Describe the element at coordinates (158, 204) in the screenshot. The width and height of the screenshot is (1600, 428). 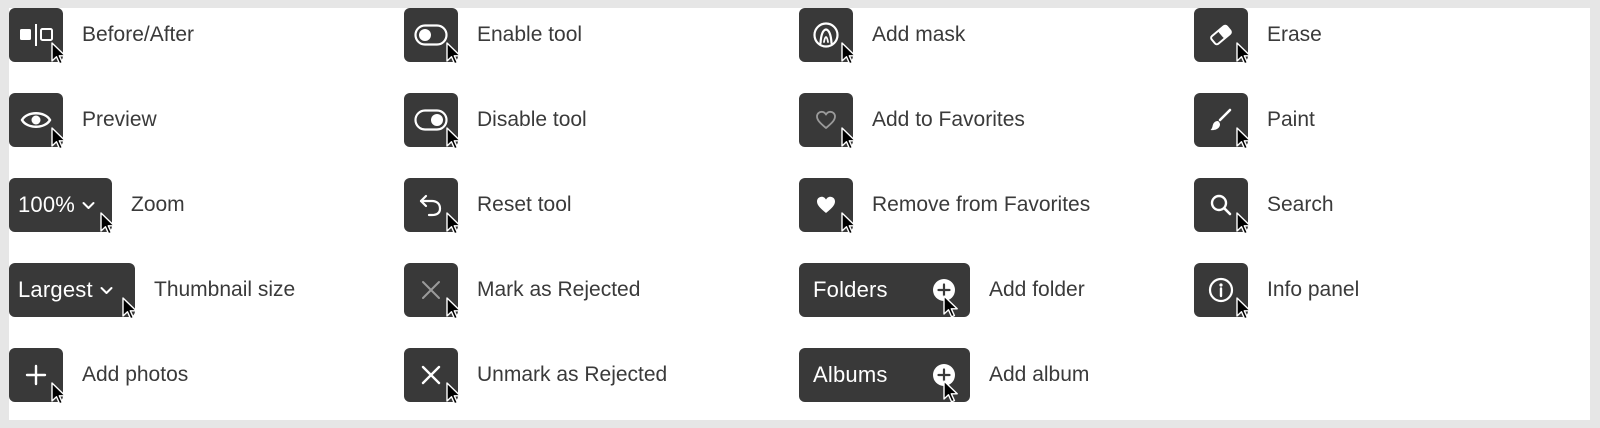
I see `zoom-label: Zoom` at that location.